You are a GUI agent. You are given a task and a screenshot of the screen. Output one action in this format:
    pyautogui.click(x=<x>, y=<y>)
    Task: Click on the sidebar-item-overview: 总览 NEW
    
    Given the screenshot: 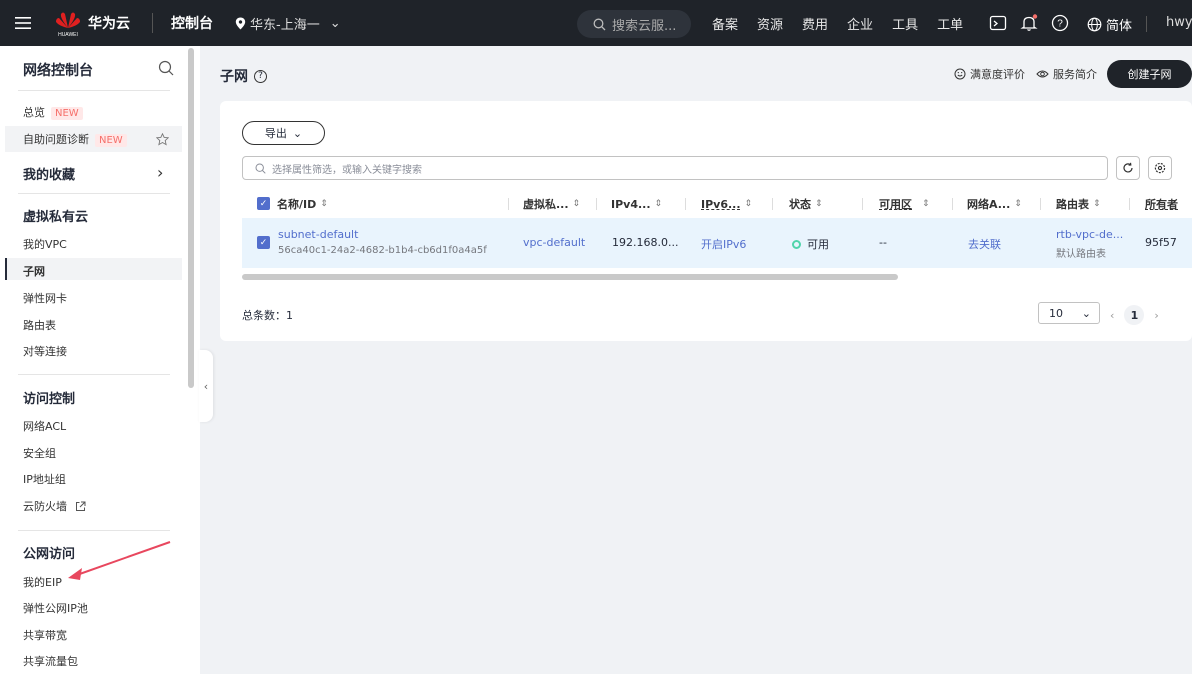 What is the action you would take?
    pyautogui.click(x=53, y=112)
    